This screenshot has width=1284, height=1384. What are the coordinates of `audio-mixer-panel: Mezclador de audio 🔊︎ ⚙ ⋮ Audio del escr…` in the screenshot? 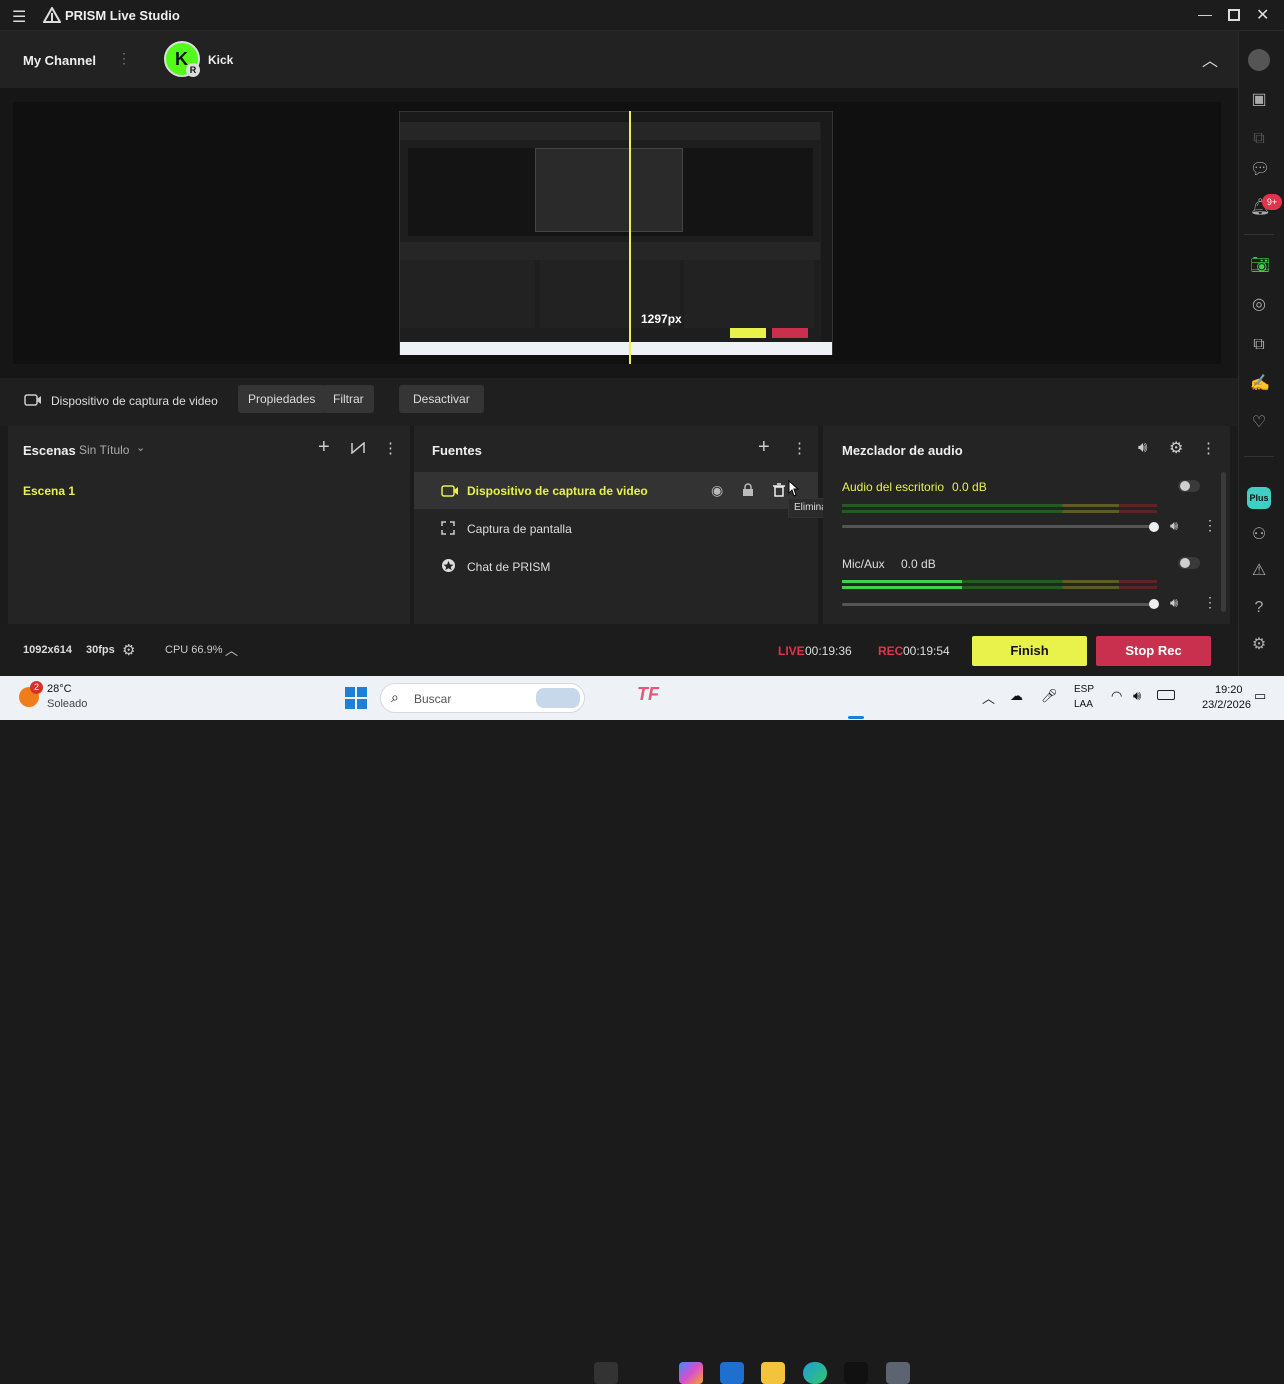 It's located at (1026, 525).